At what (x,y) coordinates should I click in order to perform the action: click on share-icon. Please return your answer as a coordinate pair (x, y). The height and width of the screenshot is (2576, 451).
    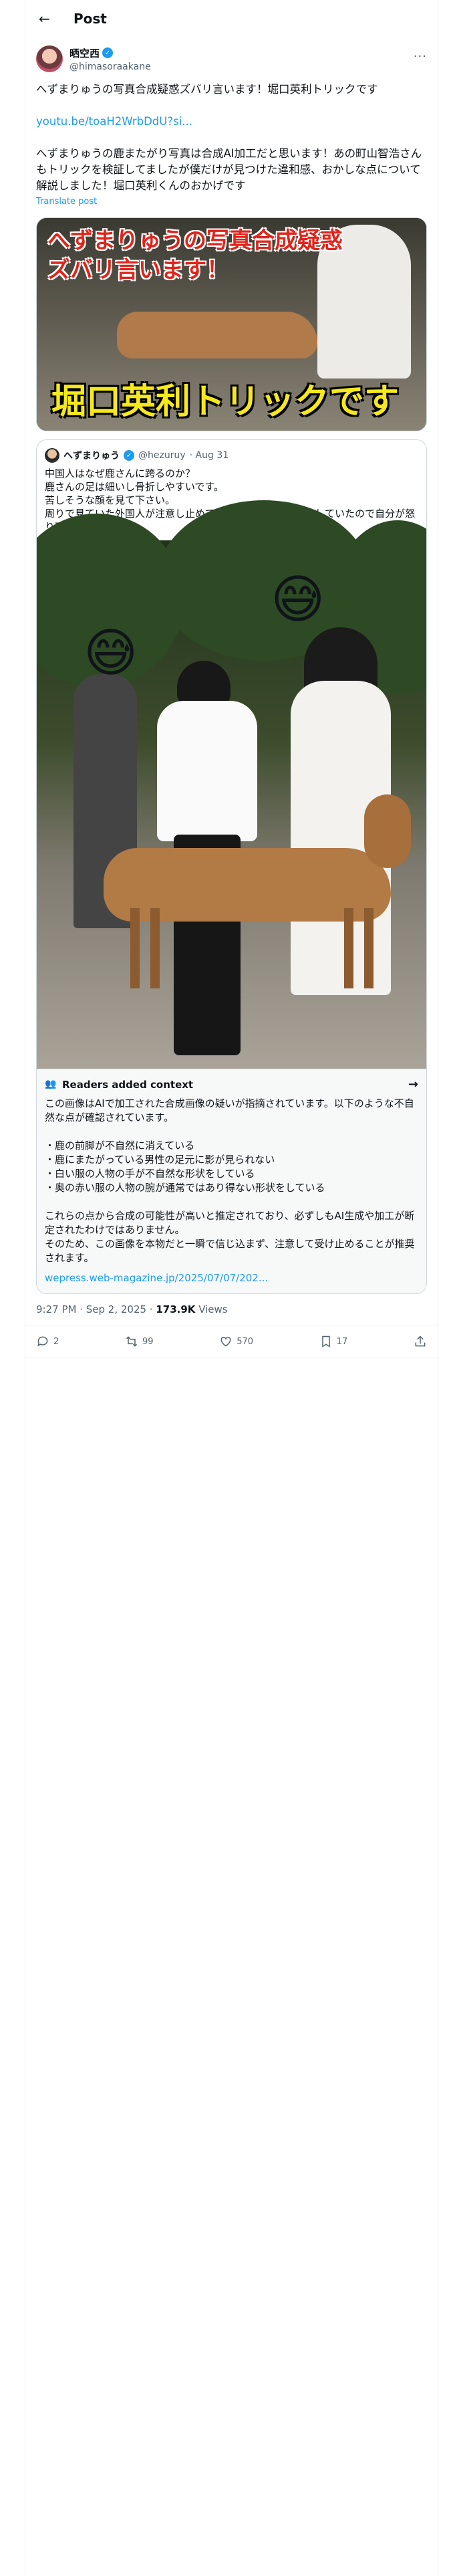
    Looking at the image, I should click on (420, 1341).